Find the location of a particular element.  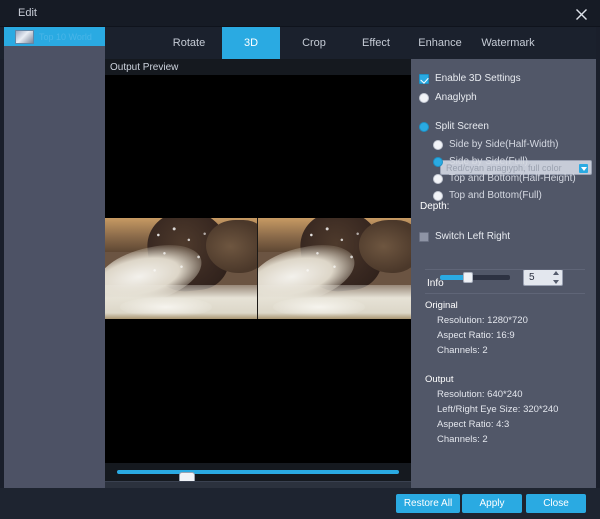

switch-left-right-row: Switch Left Right is located at coordinates (464, 236).